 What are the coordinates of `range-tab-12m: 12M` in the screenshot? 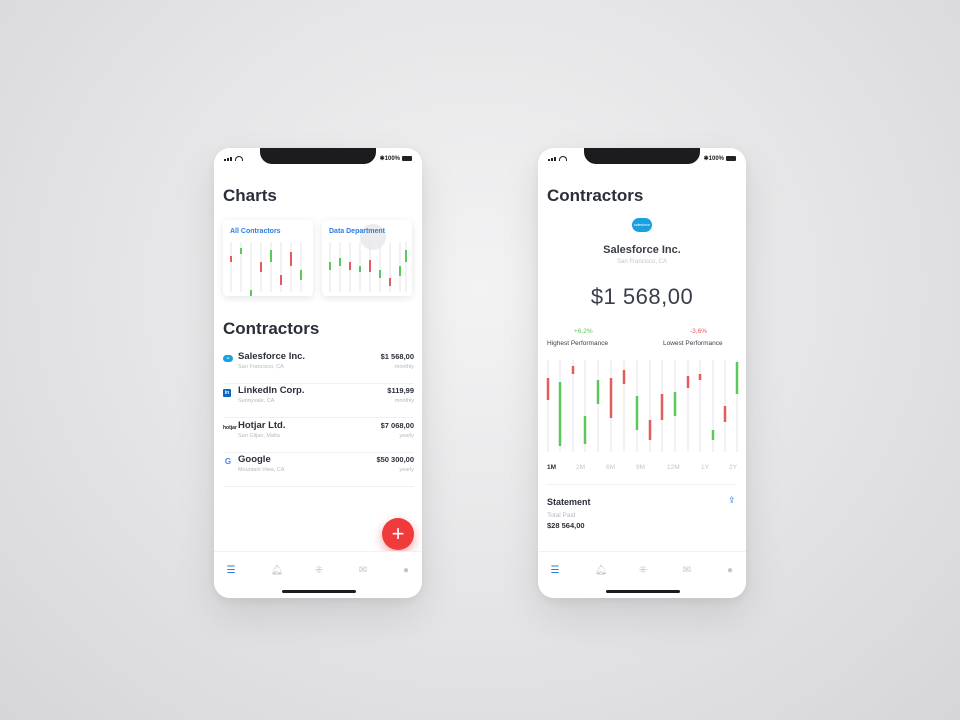 It's located at (673, 467).